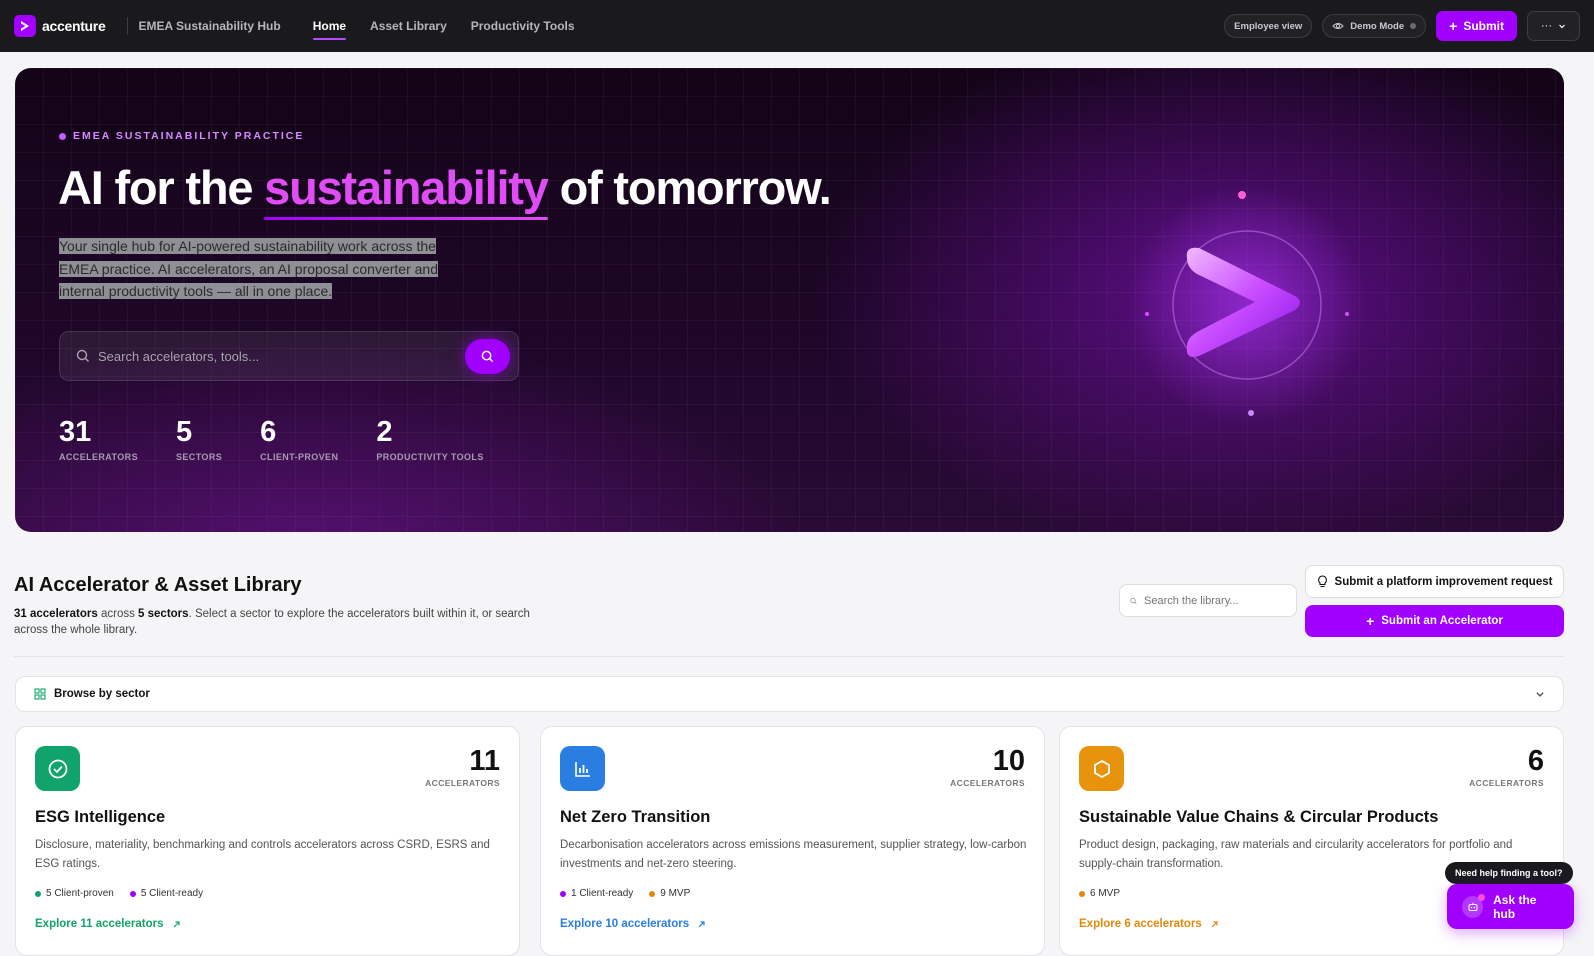 This screenshot has width=1594, height=956. What do you see at coordinates (484, 761) in the screenshot?
I see `card-count-value: 11` at bounding box center [484, 761].